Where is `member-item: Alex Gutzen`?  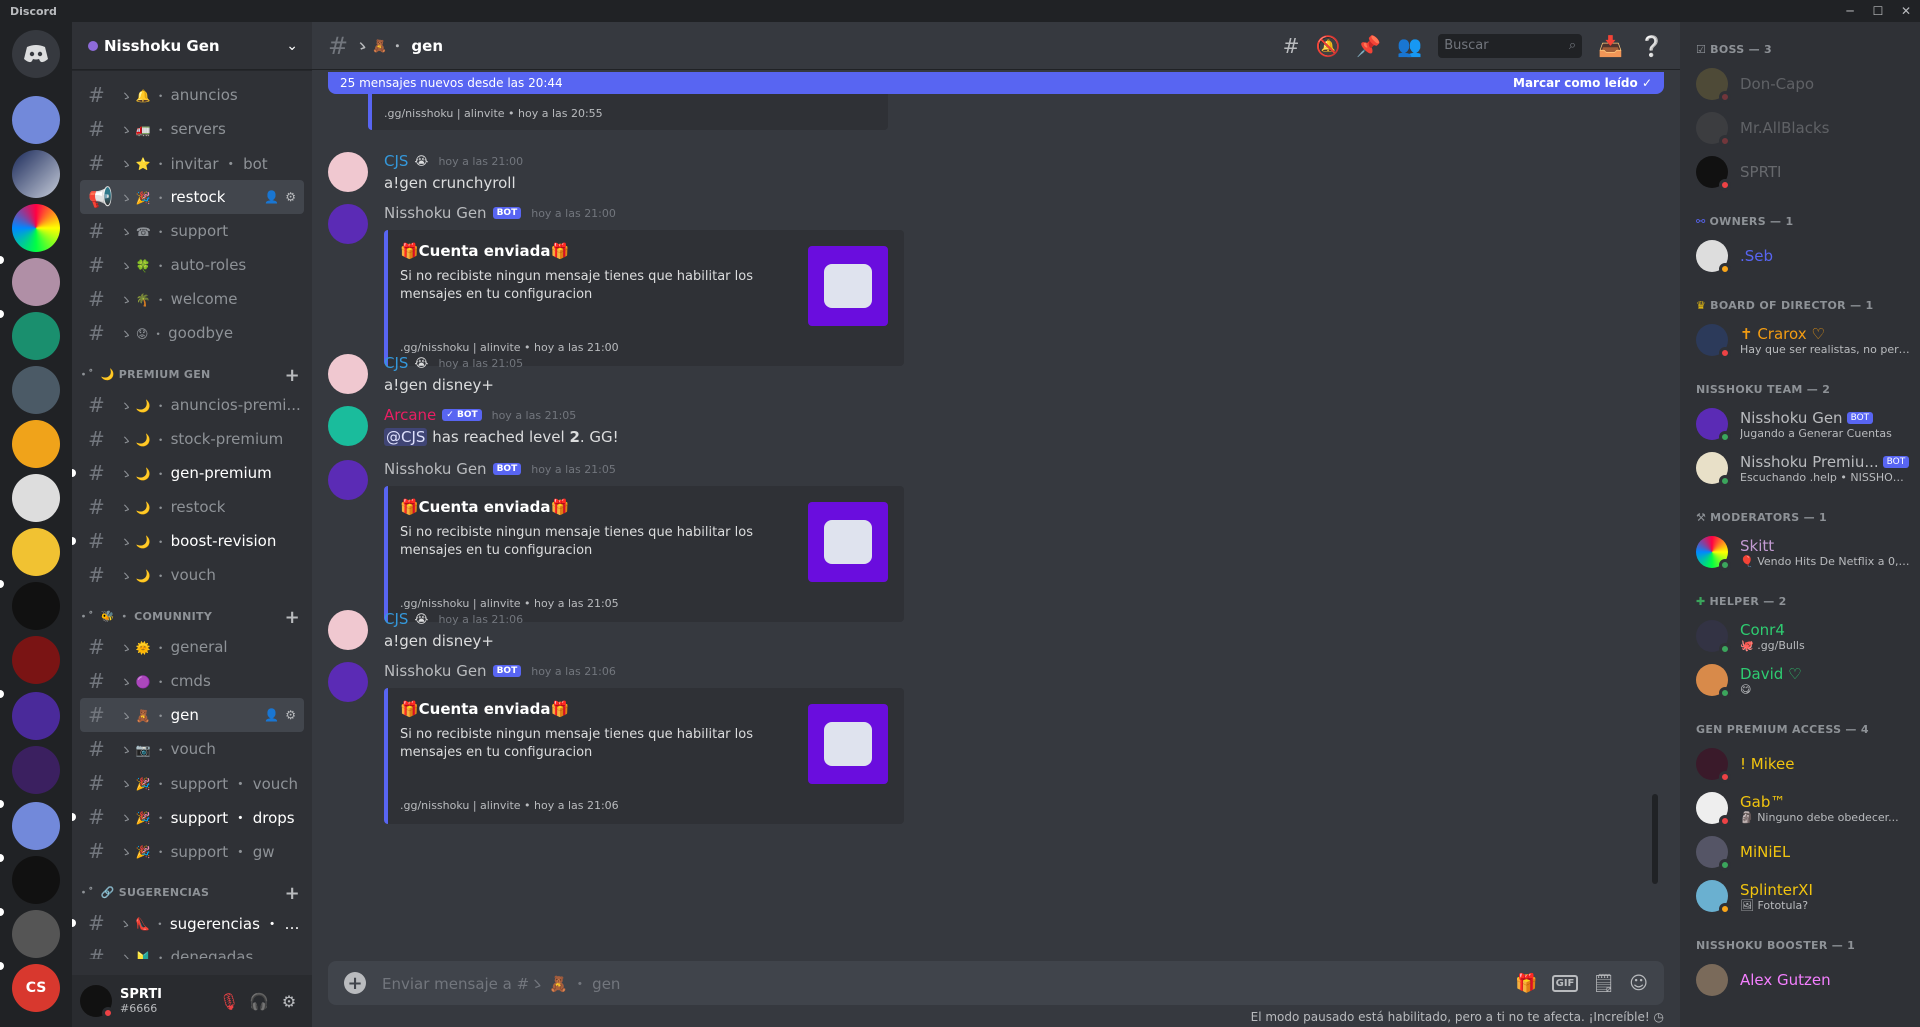 member-item: Alex Gutzen is located at coordinates (1804, 980).